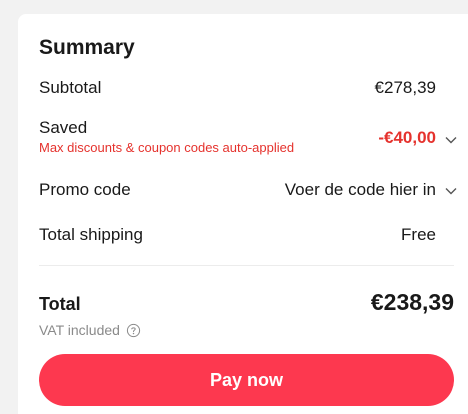 The image size is (468, 414). Describe the element at coordinates (418, 234) in the screenshot. I see `shipping-value: Free` at that location.